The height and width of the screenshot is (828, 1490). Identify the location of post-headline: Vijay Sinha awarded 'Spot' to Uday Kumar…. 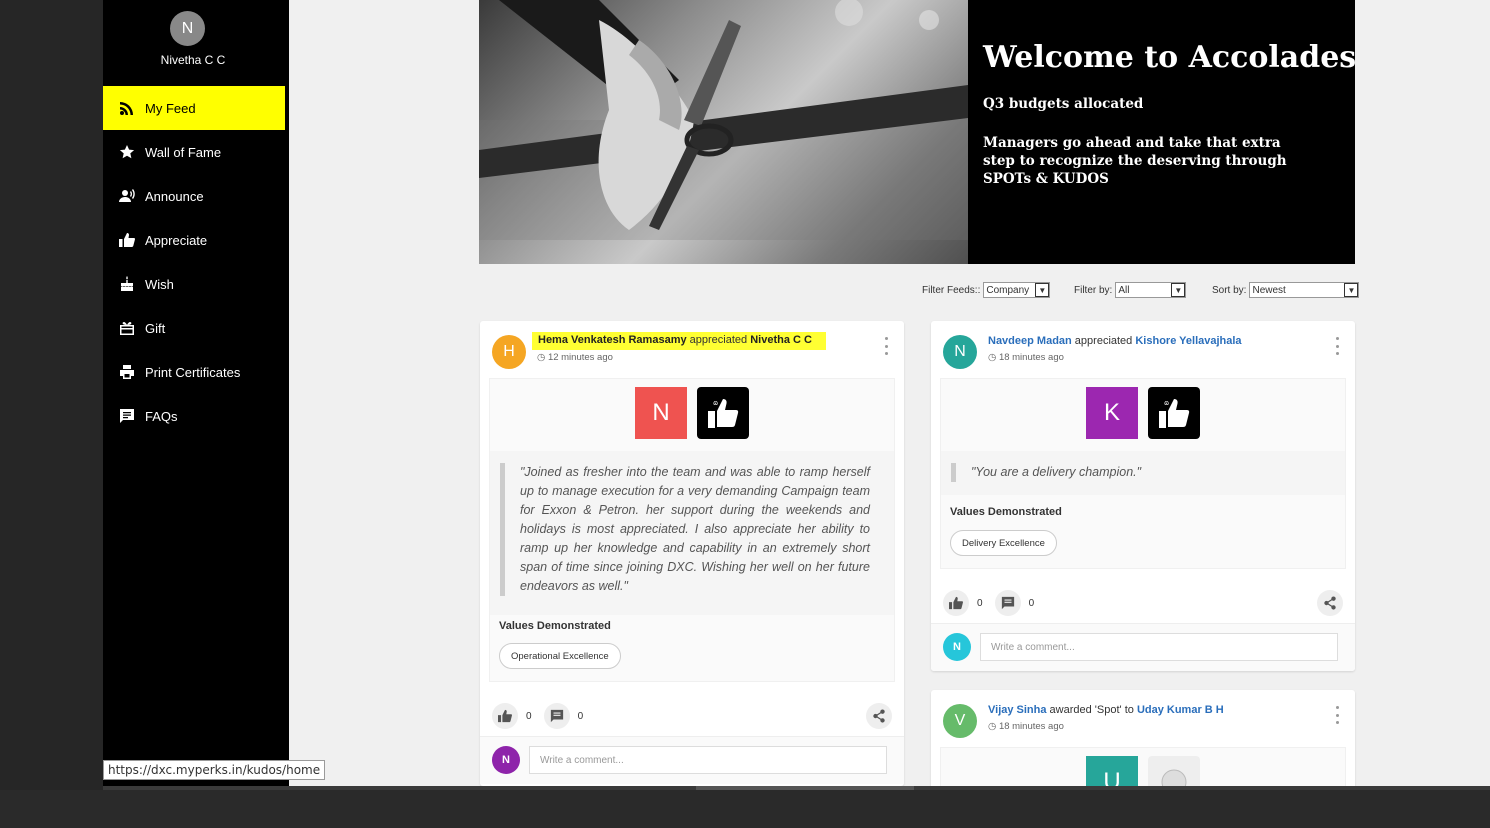
(1106, 710).